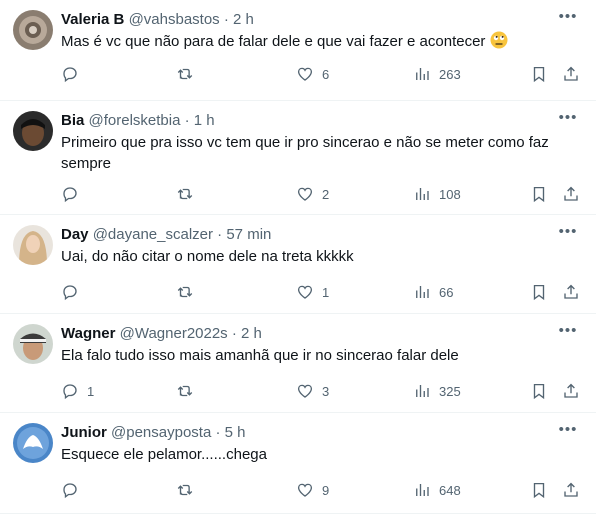 This screenshot has width=596, height=514. What do you see at coordinates (161, 432) in the screenshot?
I see `username: @pensayposta` at bounding box center [161, 432].